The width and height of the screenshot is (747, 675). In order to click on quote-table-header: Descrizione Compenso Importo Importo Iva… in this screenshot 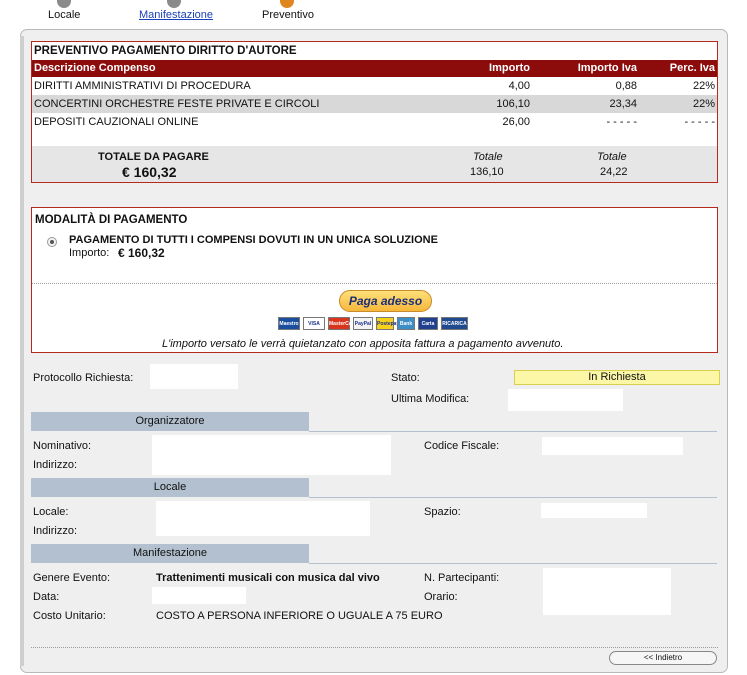, I will do `click(374, 68)`.